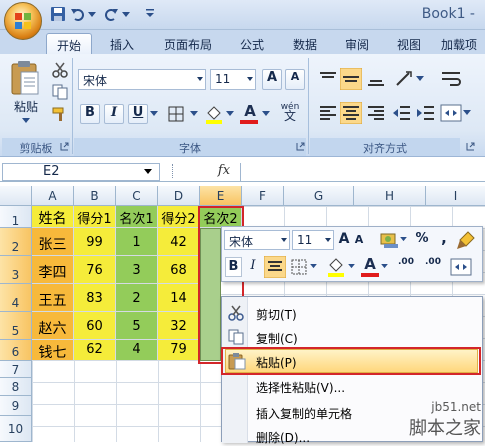 This screenshot has width=485, height=446. Describe the element at coordinates (95, 196) in the screenshot. I see `column-header: B` at that location.